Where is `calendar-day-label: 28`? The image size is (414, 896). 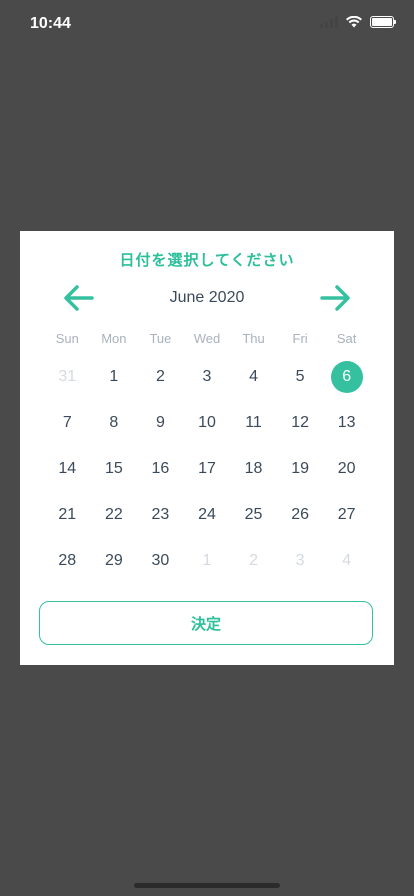 calendar-day-label: 28 is located at coordinates (67, 560).